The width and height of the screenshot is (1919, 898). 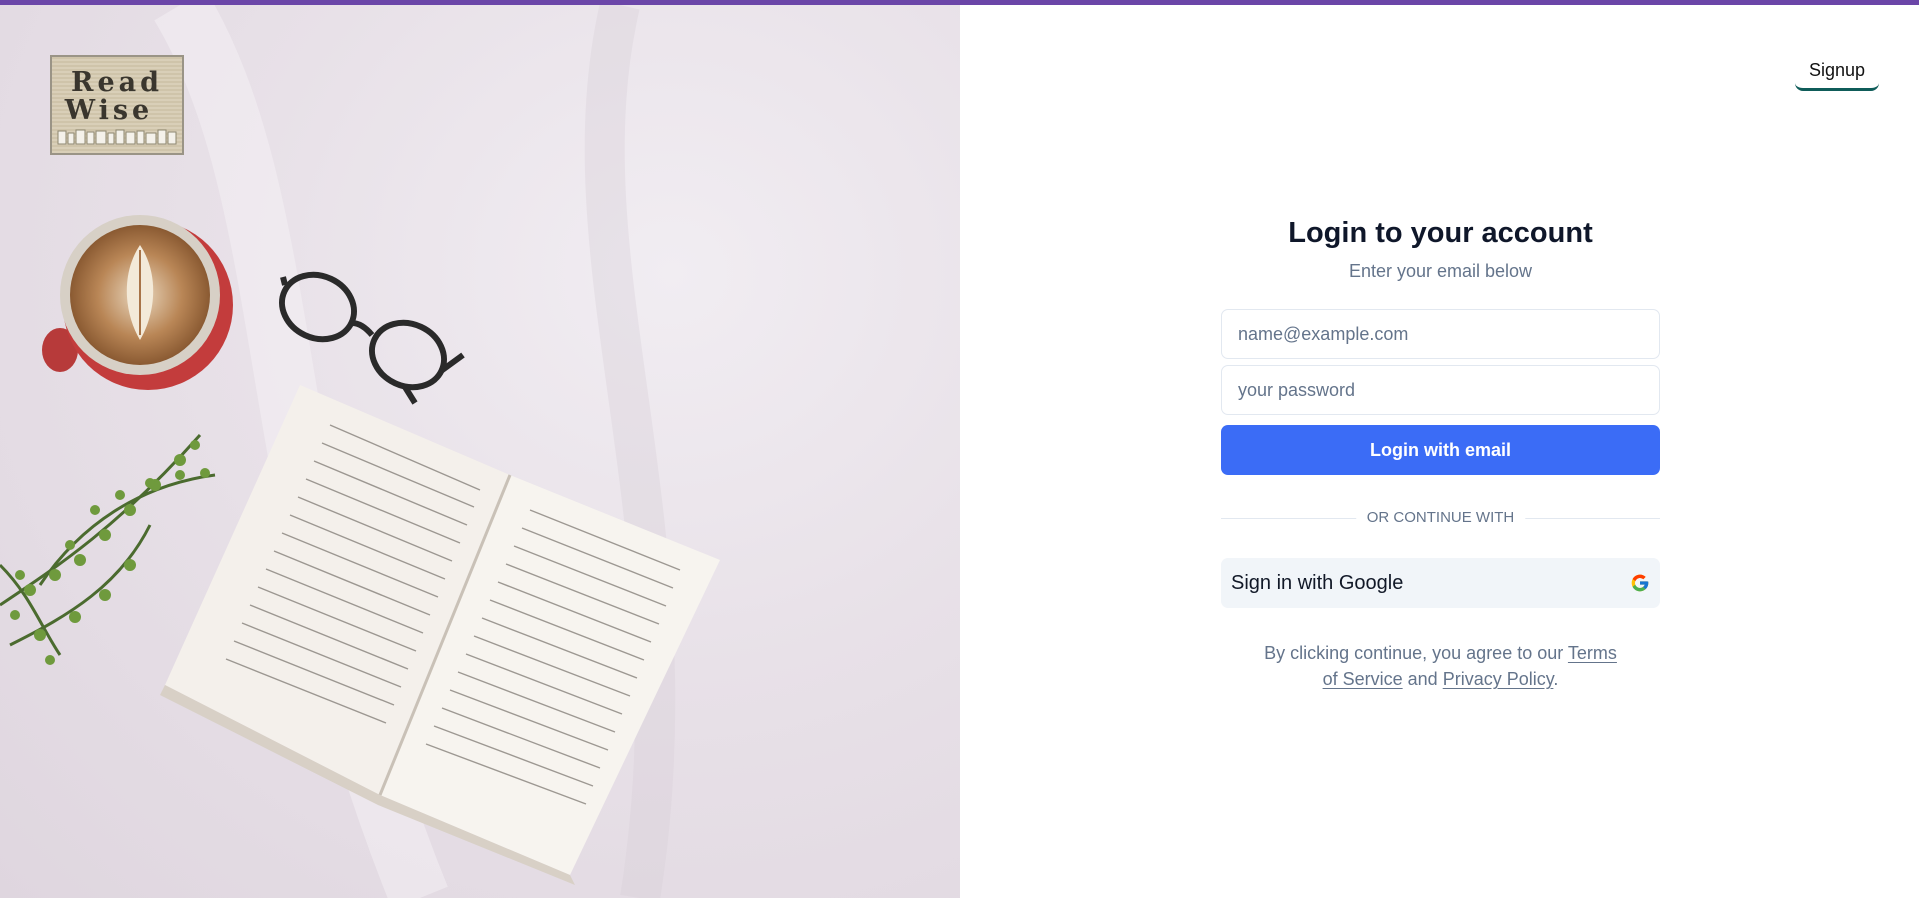 I want to click on legal-suffix: ., so click(x=1556, y=679).